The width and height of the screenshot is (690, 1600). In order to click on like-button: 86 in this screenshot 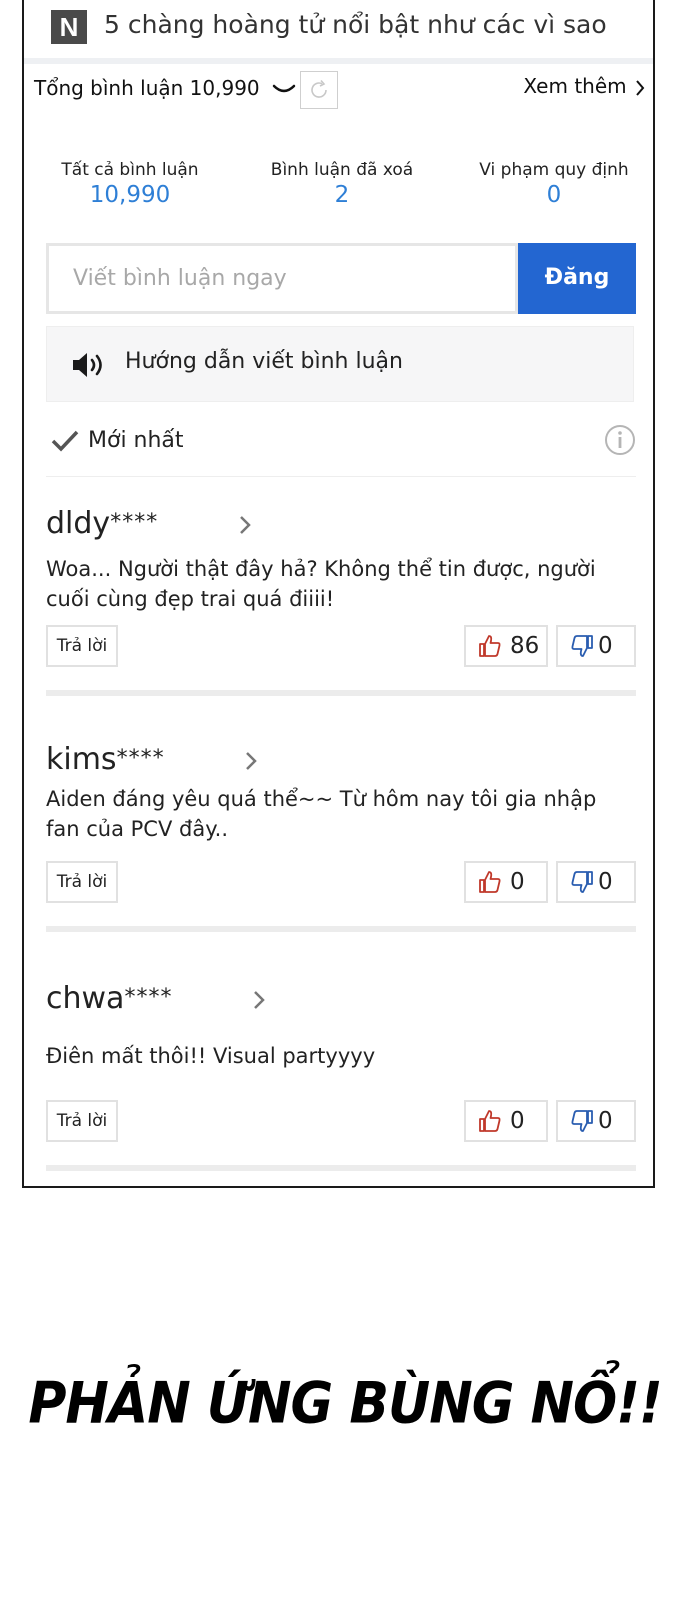, I will do `click(506, 646)`.